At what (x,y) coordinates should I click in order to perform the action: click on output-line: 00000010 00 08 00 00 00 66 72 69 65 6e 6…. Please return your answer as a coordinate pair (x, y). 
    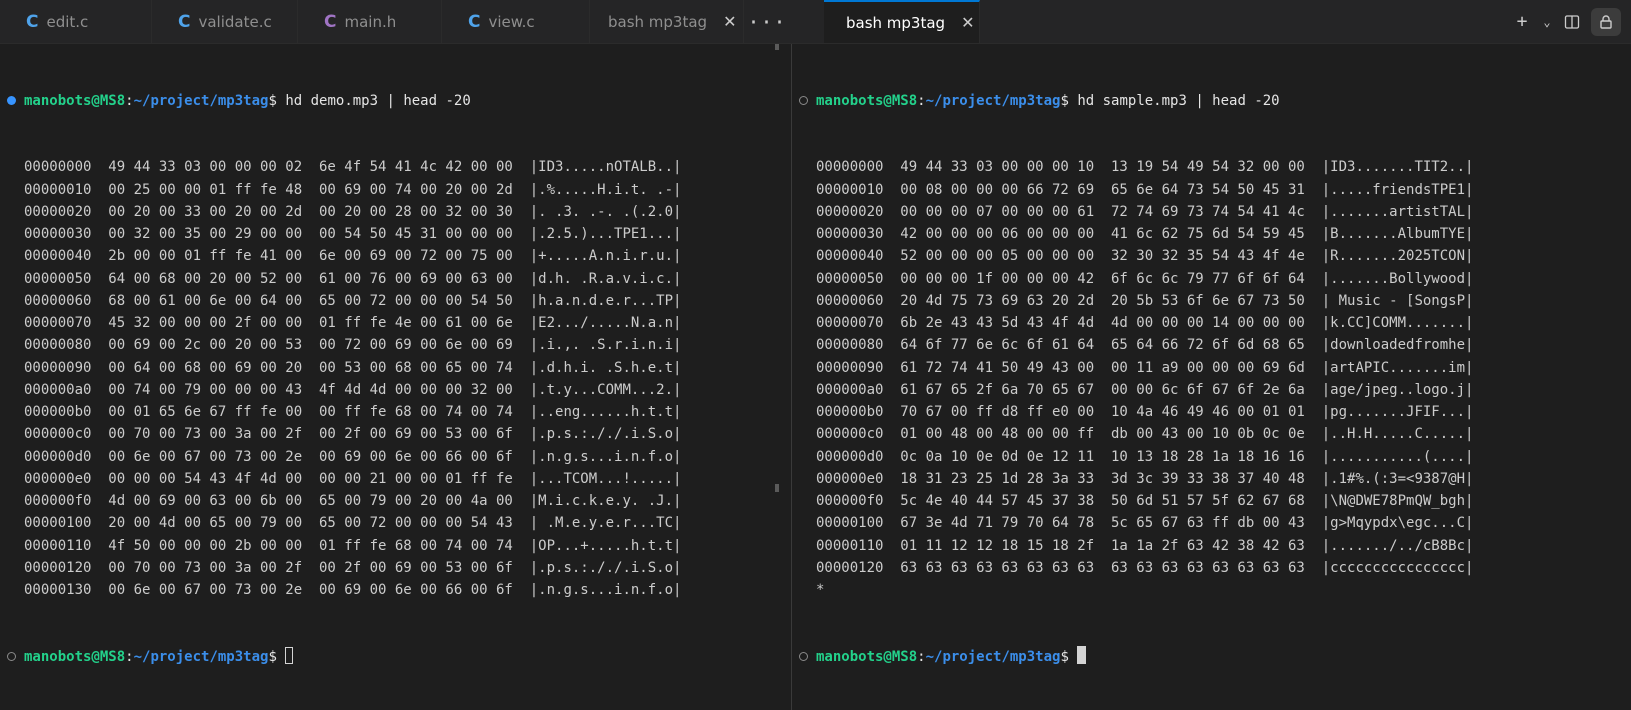
    Looking at the image, I should click on (1145, 189).